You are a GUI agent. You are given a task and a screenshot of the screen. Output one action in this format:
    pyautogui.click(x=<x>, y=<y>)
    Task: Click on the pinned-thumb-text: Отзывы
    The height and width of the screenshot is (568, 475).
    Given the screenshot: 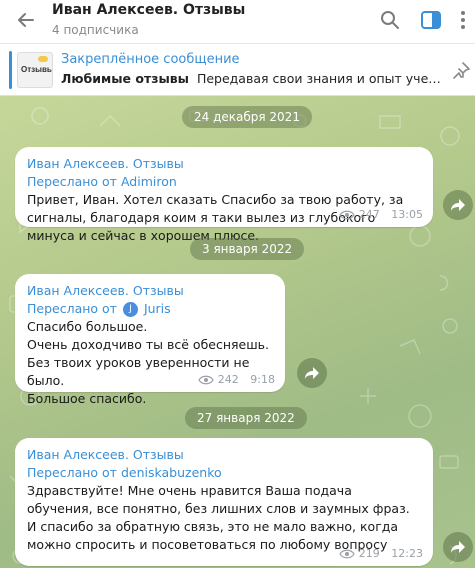 What is the action you would take?
    pyautogui.click(x=37, y=69)
    